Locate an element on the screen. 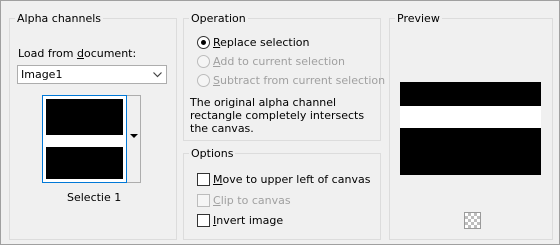  checkbox-label: Move to upper left of canvas is located at coordinates (292, 179).